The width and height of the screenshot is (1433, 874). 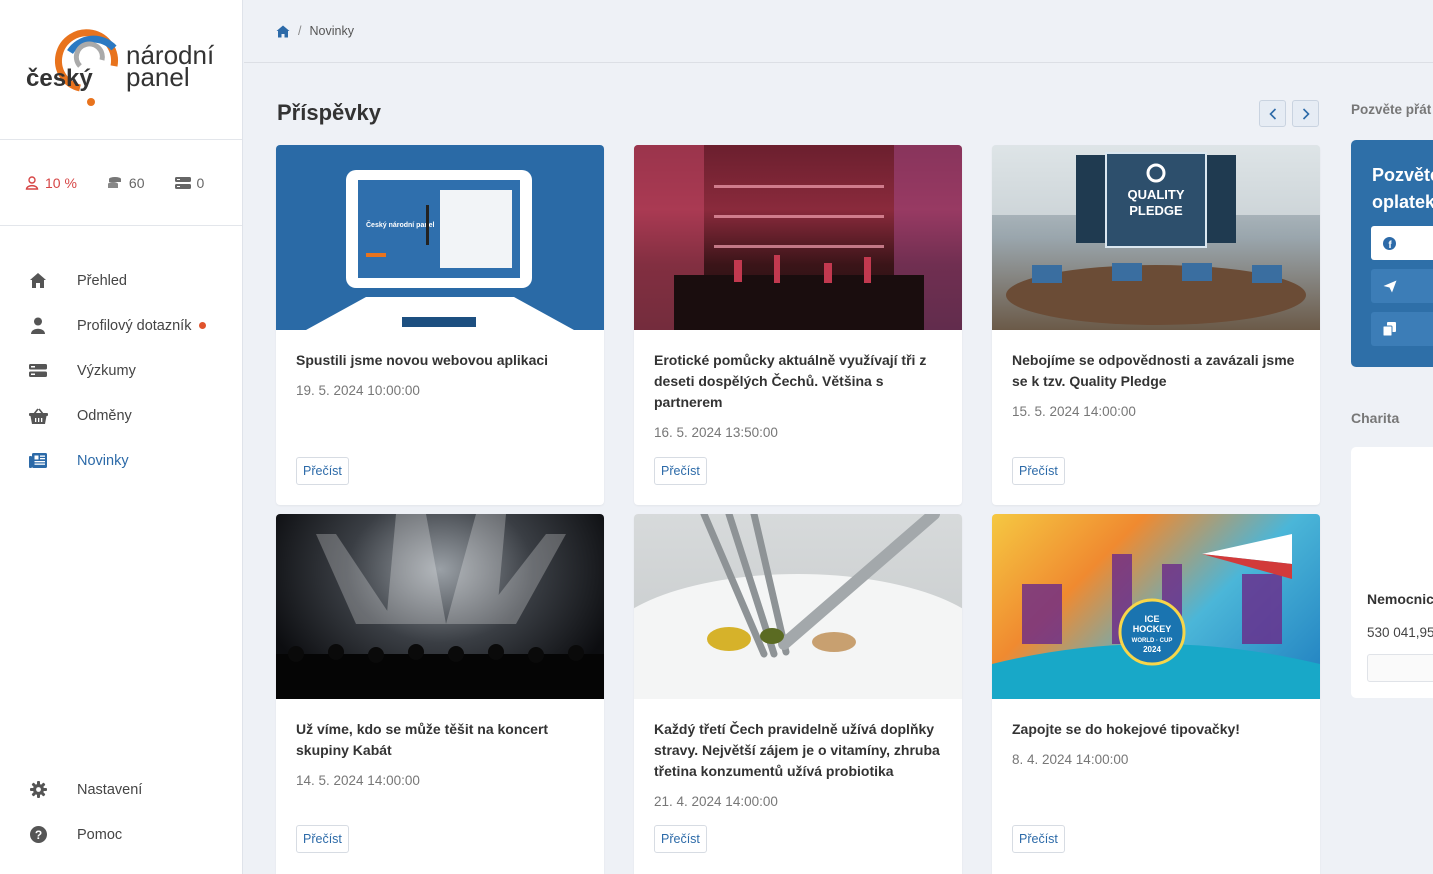 What do you see at coordinates (1155, 194) in the screenshot?
I see `svg-text: QUALITY` at bounding box center [1155, 194].